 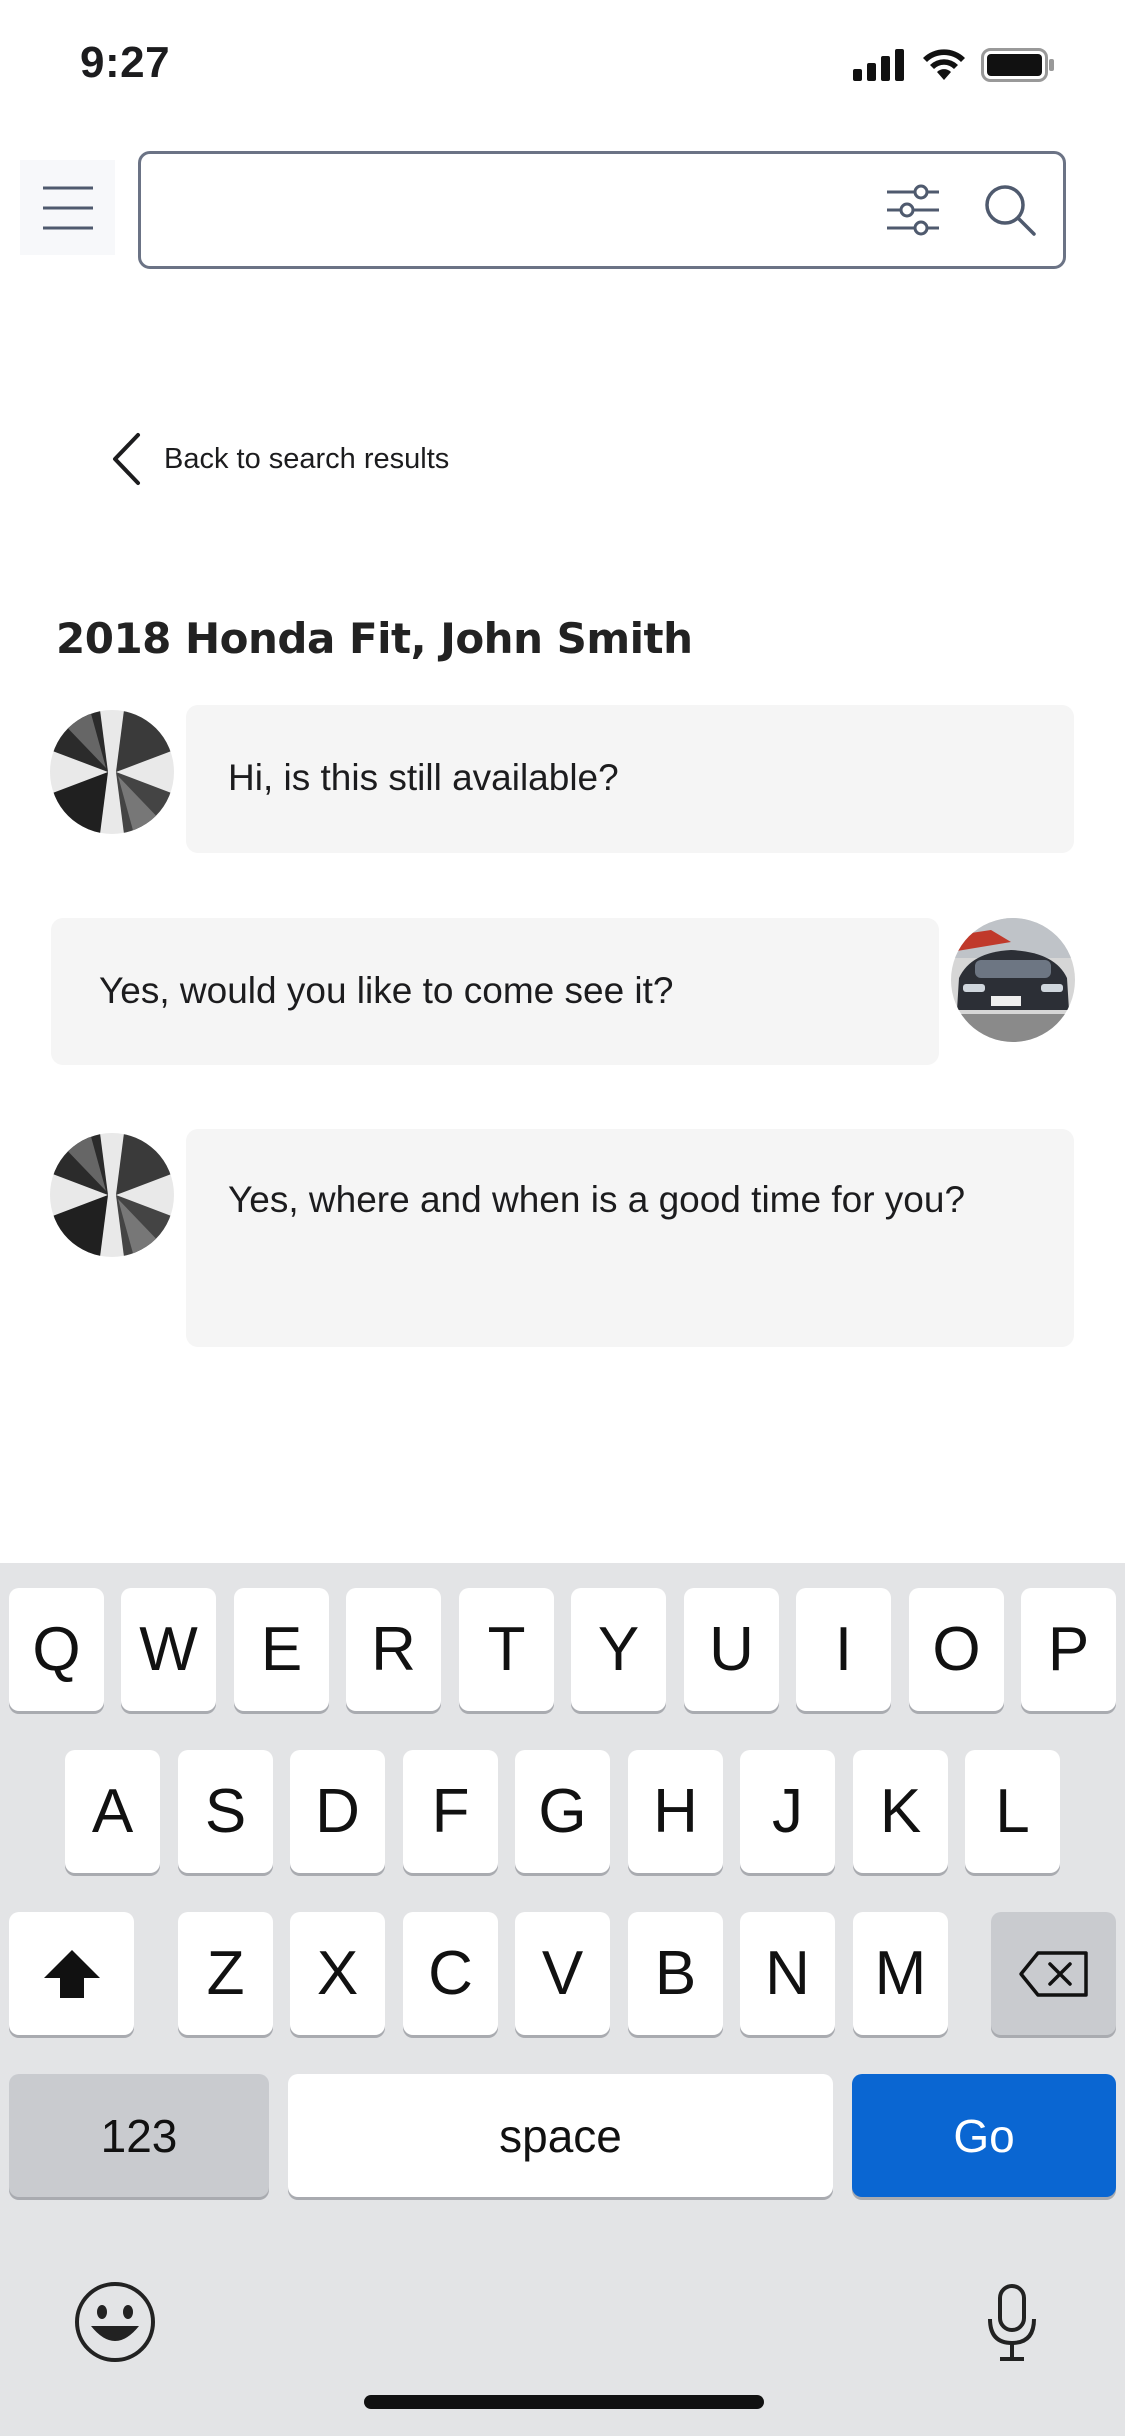 What do you see at coordinates (1017, 65) in the screenshot?
I see `battery-icon` at bounding box center [1017, 65].